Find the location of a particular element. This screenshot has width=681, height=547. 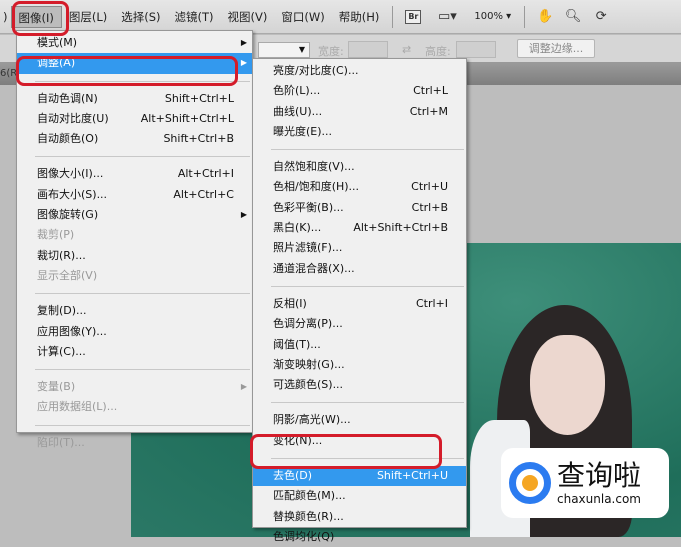

rotate-view-icon: ⟳ is located at coordinates (601, 16).